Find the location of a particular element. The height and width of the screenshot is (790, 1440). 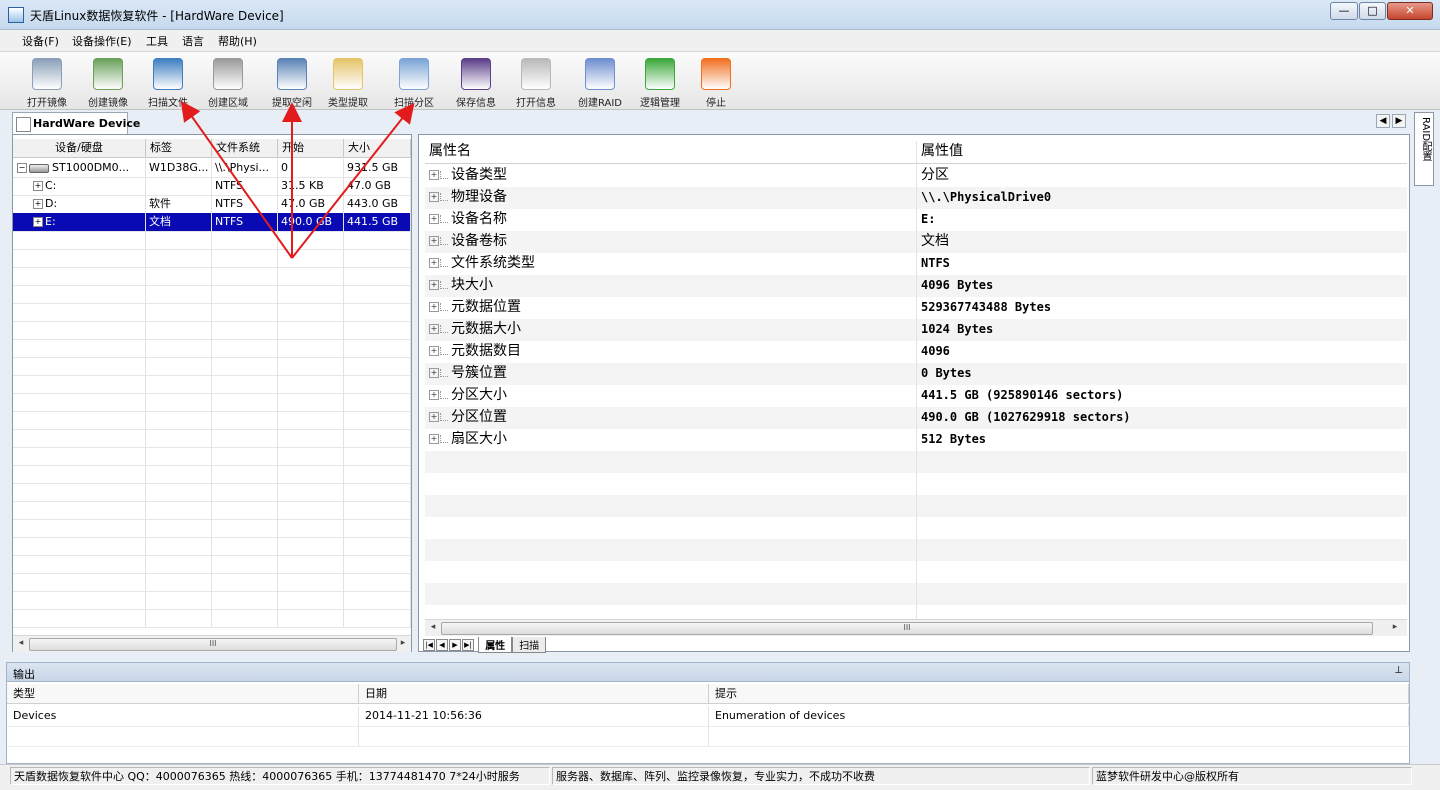

property-row: + 设备卷标 文档 is located at coordinates (916, 242).